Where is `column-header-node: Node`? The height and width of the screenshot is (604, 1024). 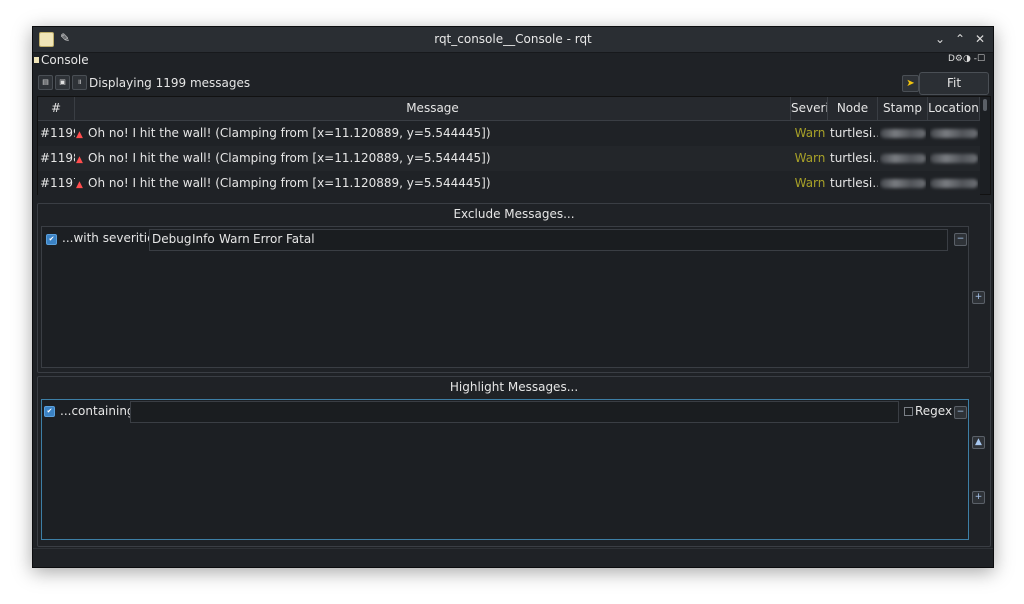 column-header-node: Node is located at coordinates (853, 108).